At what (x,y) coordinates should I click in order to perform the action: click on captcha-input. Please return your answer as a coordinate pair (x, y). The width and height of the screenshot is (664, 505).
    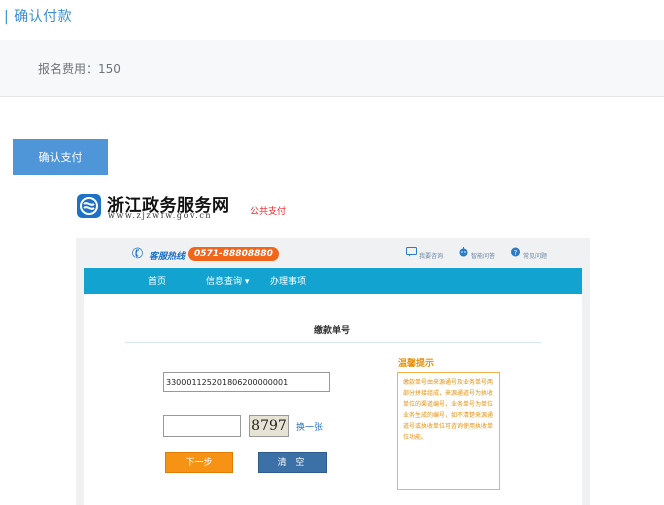
    Looking at the image, I should click on (202, 426).